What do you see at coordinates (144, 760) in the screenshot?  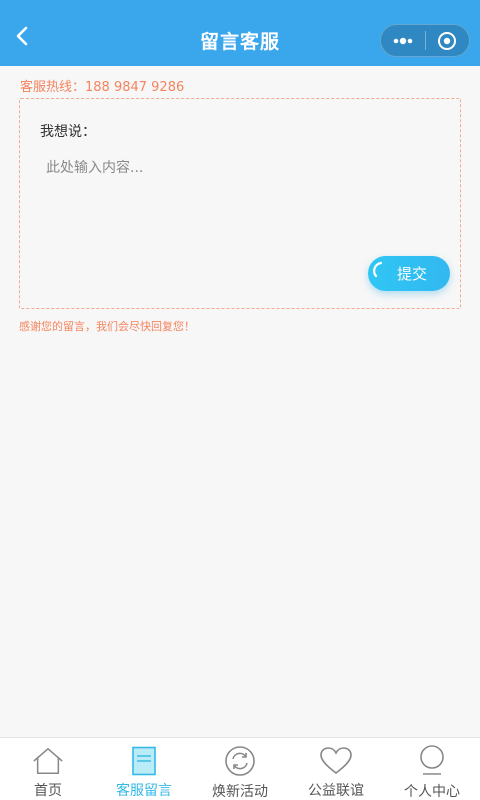 I see `document-icon` at bounding box center [144, 760].